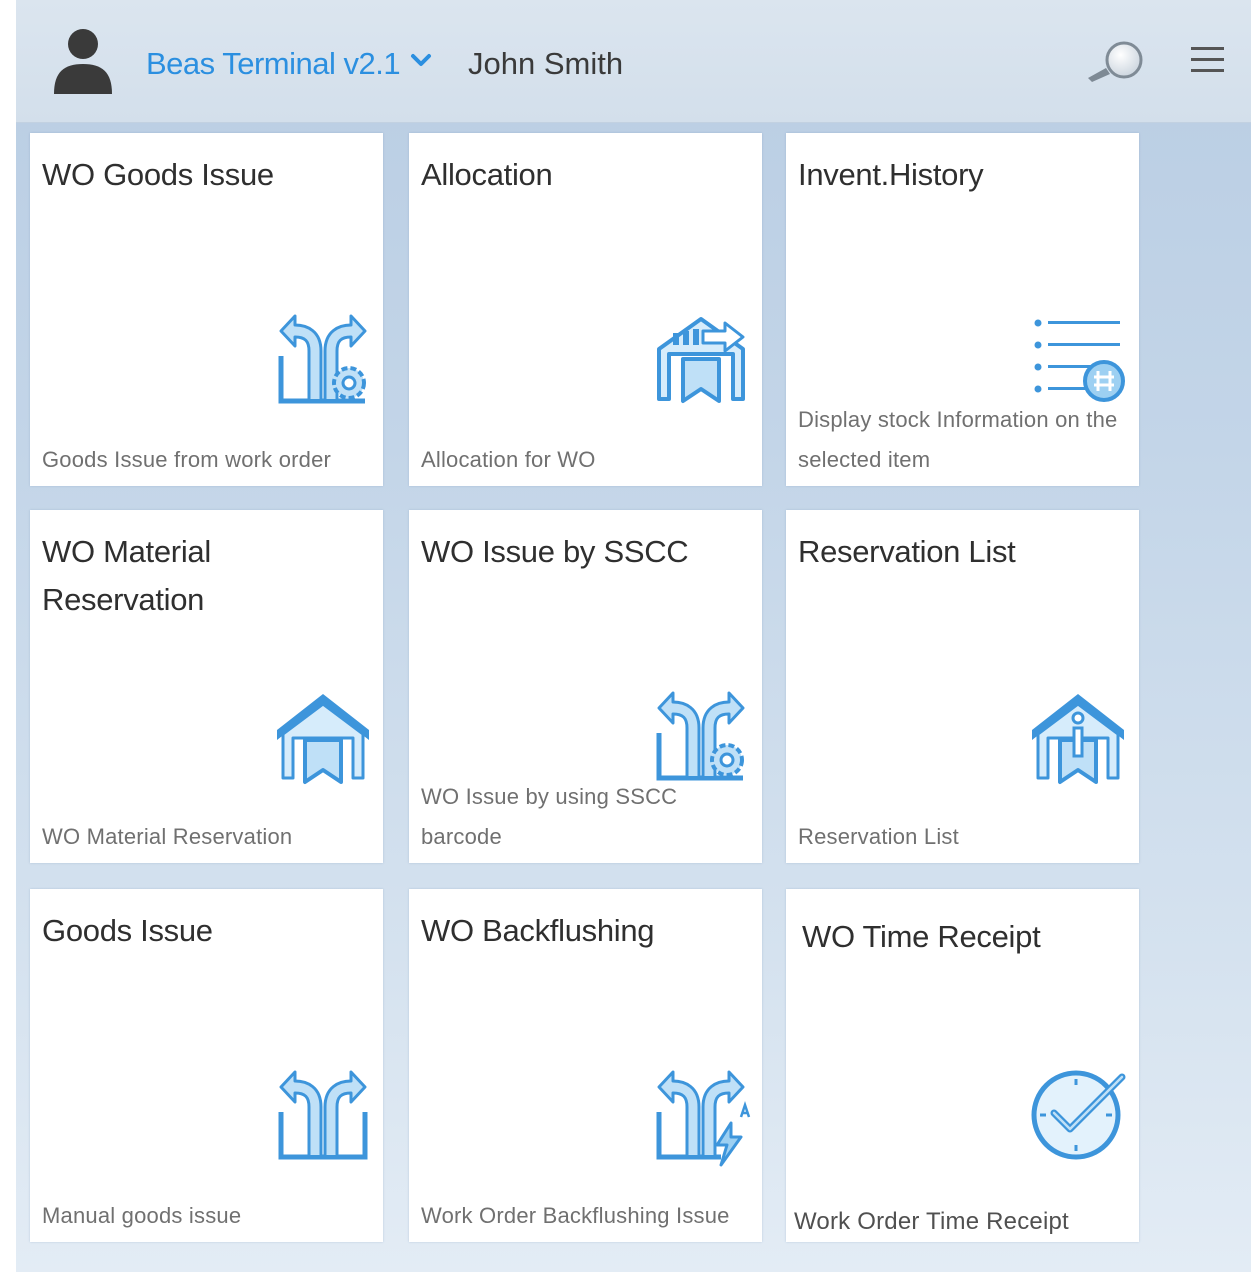 The width and height of the screenshot is (1251, 1272). What do you see at coordinates (931, 1221) in the screenshot?
I see `tile-description: Work Order Time Receipt` at bounding box center [931, 1221].